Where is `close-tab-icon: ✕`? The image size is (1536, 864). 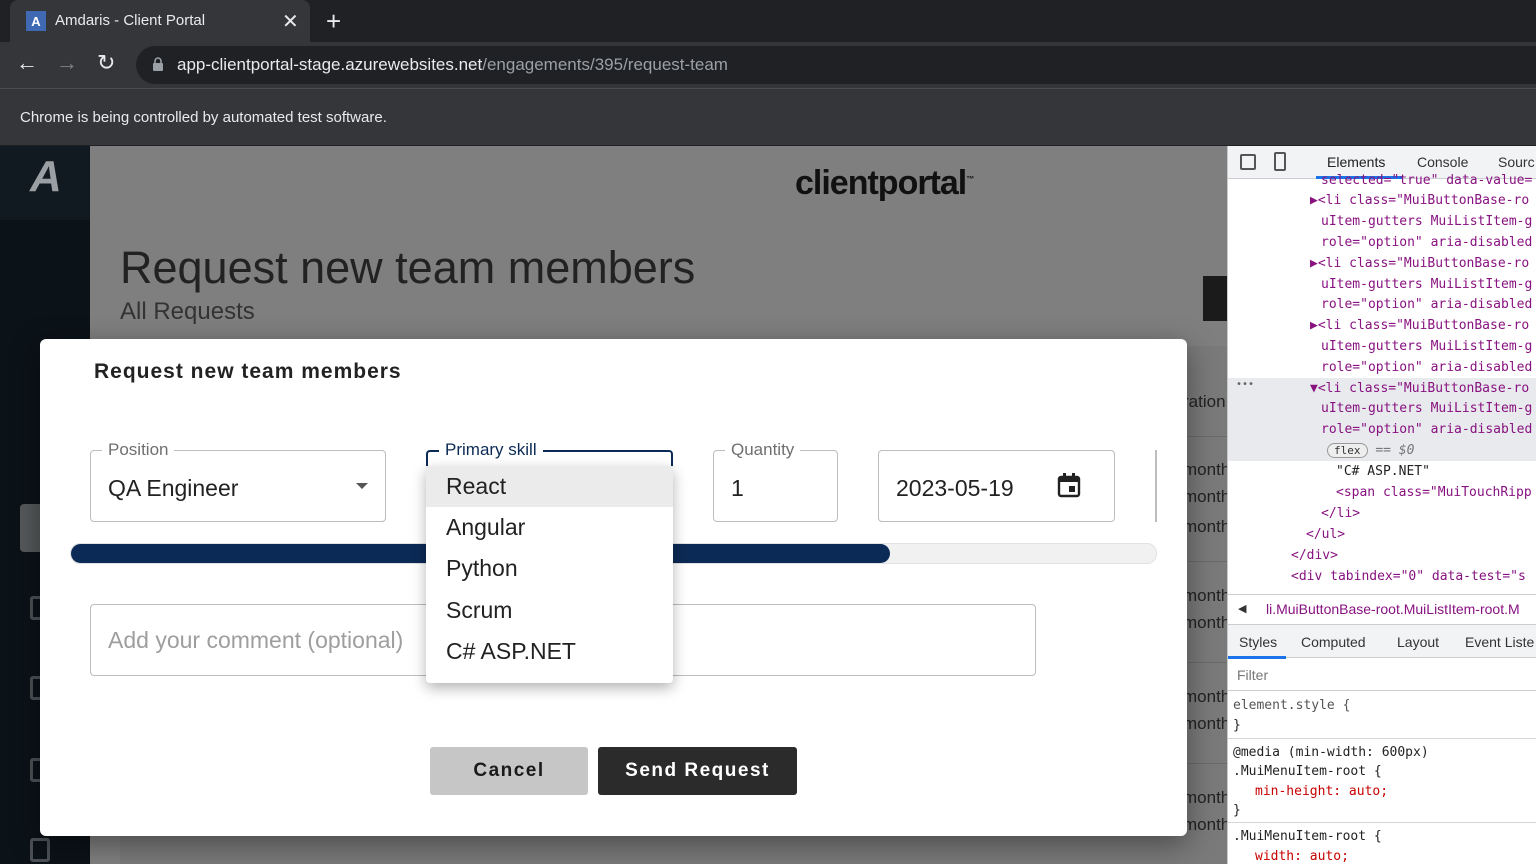
close-tab-icon: ✕ is located at coordinates (290, 21).